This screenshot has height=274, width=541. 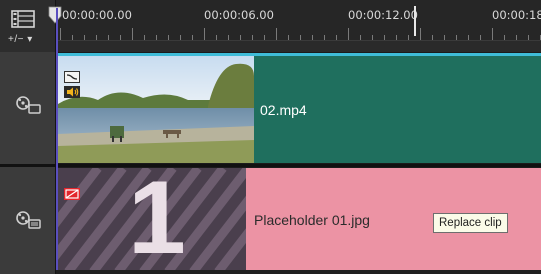 What do you see at coordinates (298, 272) in the screenshot?
I see `timeline-bottom-strip` at bounding box center [298, 272].